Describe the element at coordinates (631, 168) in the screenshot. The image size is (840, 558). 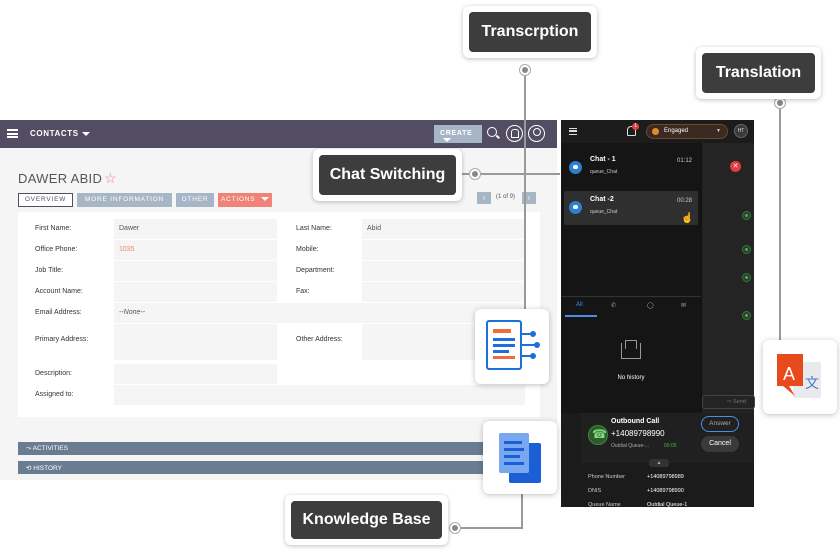
I see `chat-item: Chat - 1 queue_Chat 01:12` at that location.